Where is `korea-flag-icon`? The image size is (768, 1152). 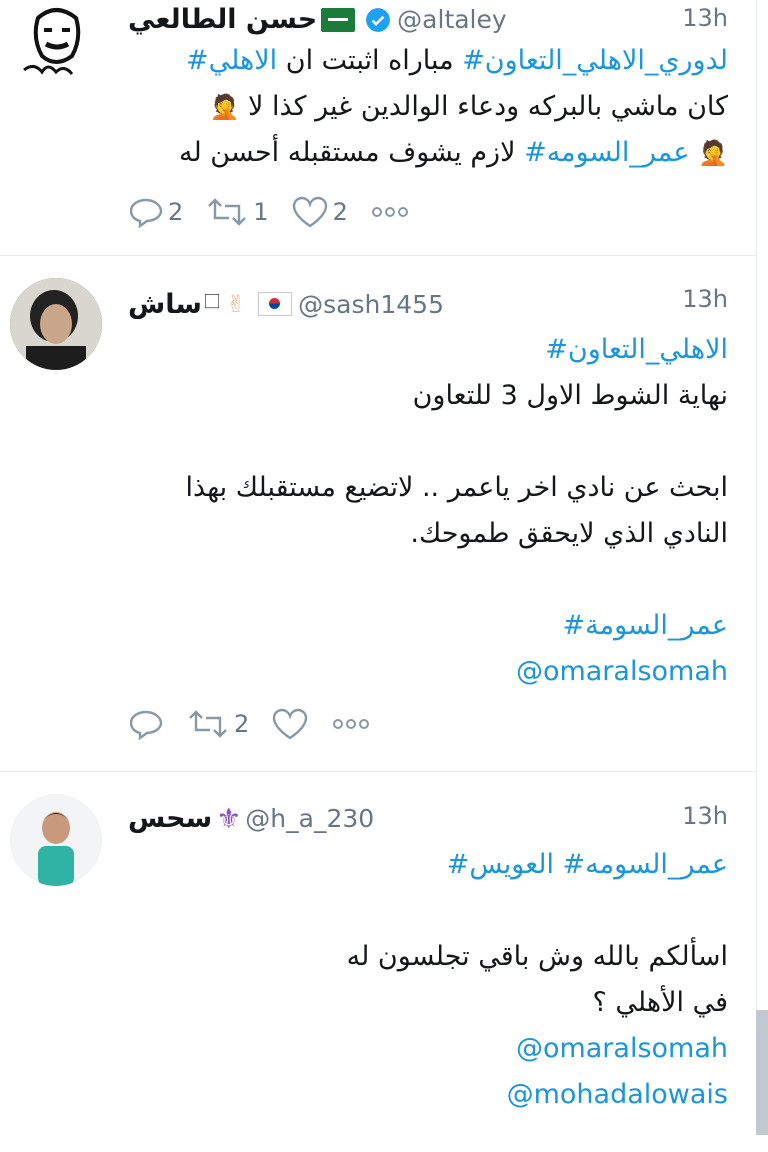
korea-flag-icon is located at coordinates (275, 304).